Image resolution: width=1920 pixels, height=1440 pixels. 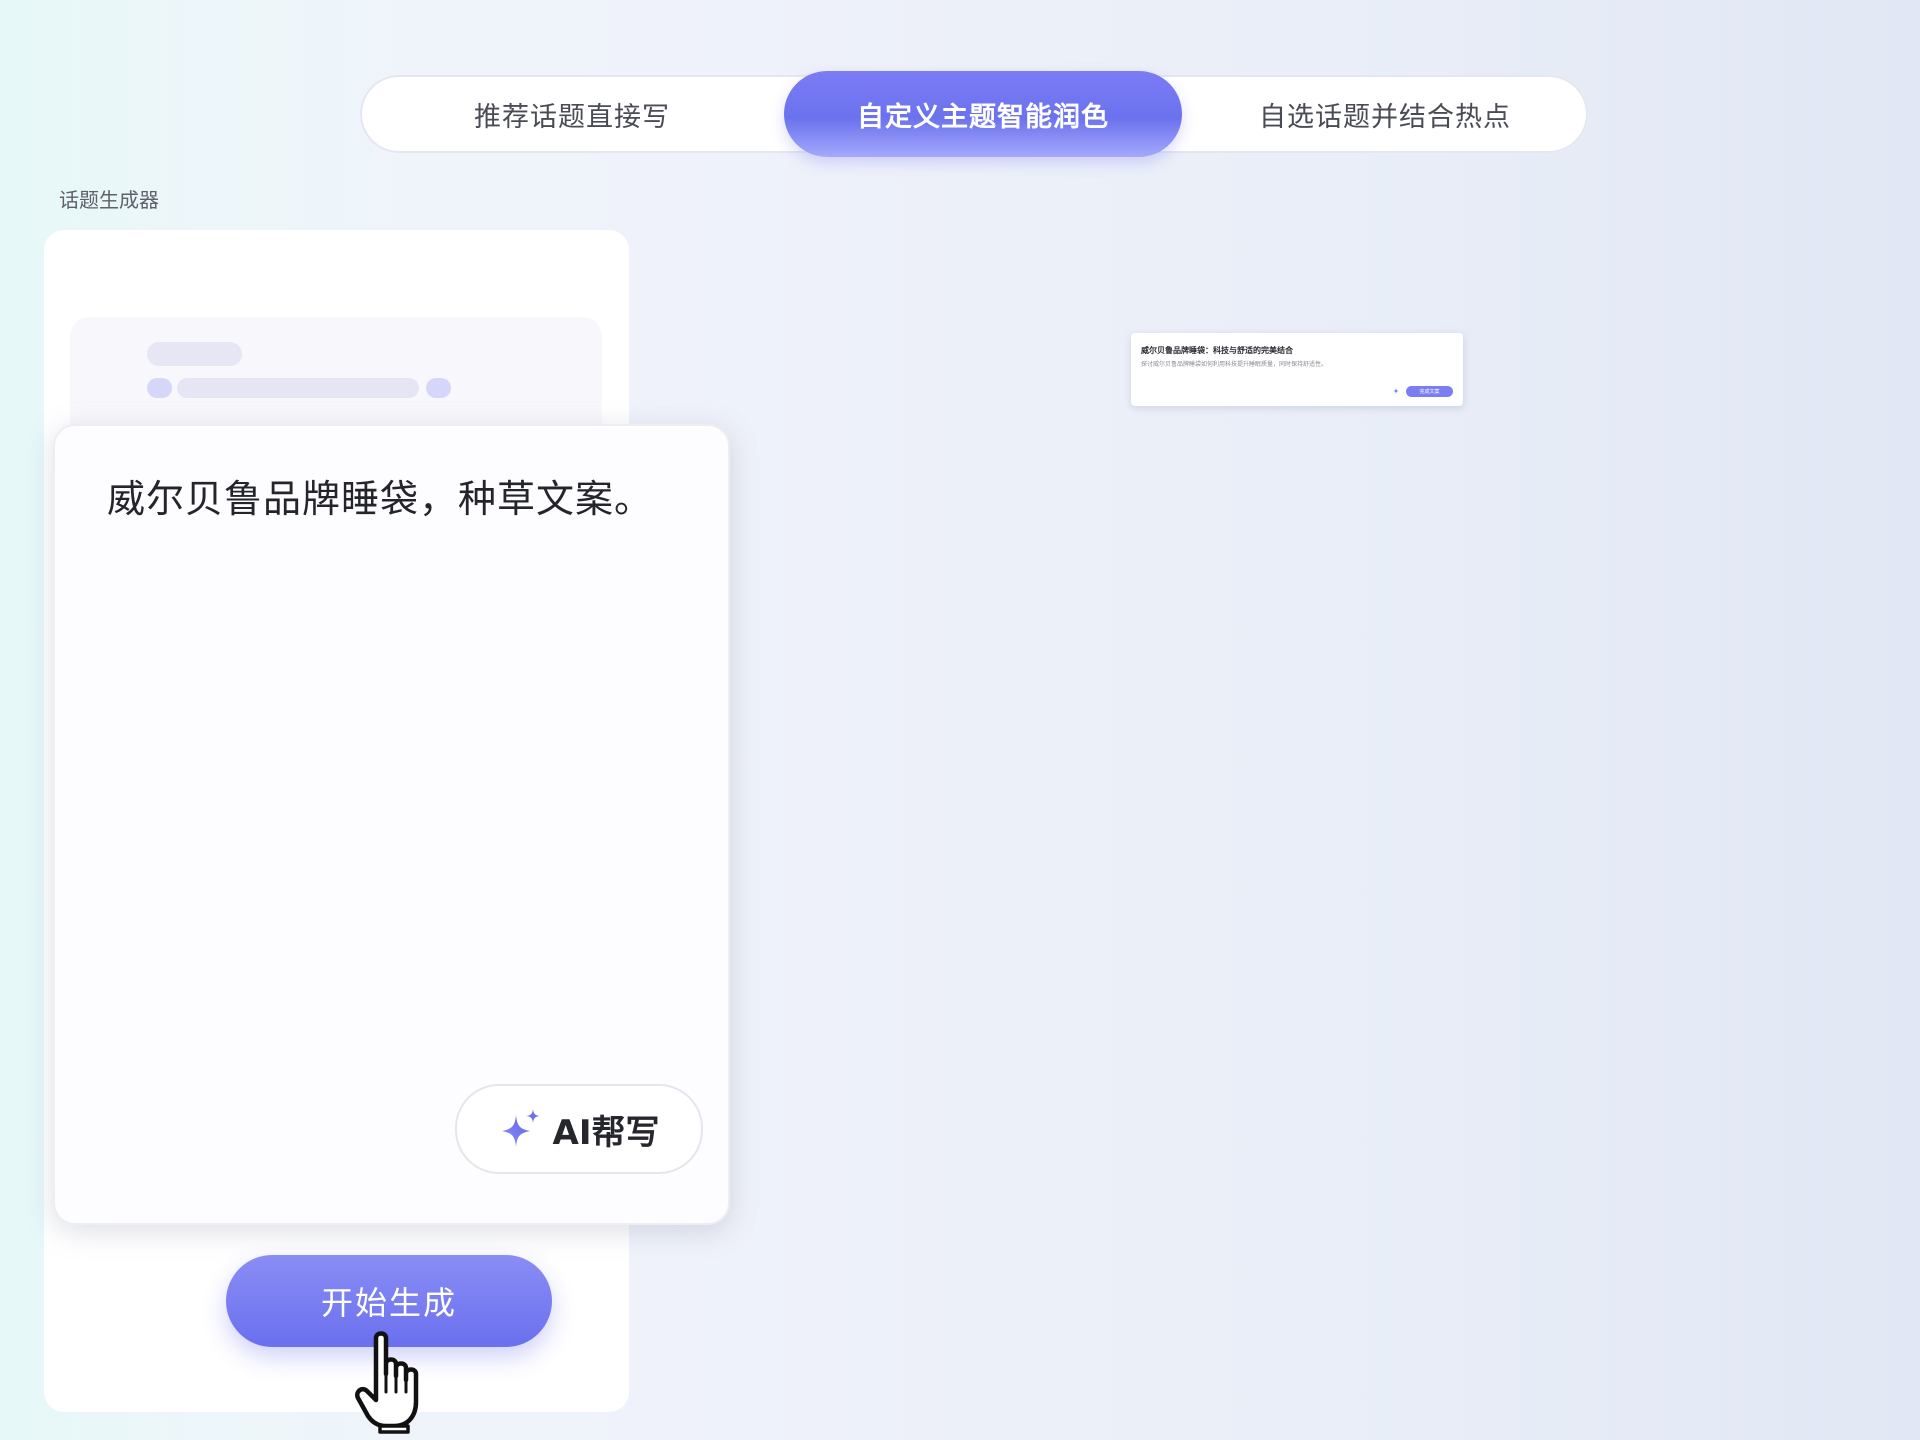 I want to click on preview-finish-button: 完成文案, so click(x=1429, y=391).